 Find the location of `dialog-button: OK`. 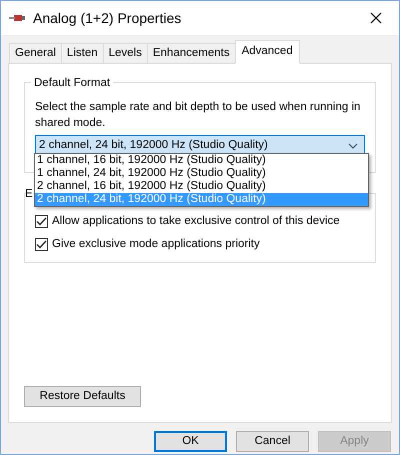

dialog-button: OK is located at coordinates (190, 441).